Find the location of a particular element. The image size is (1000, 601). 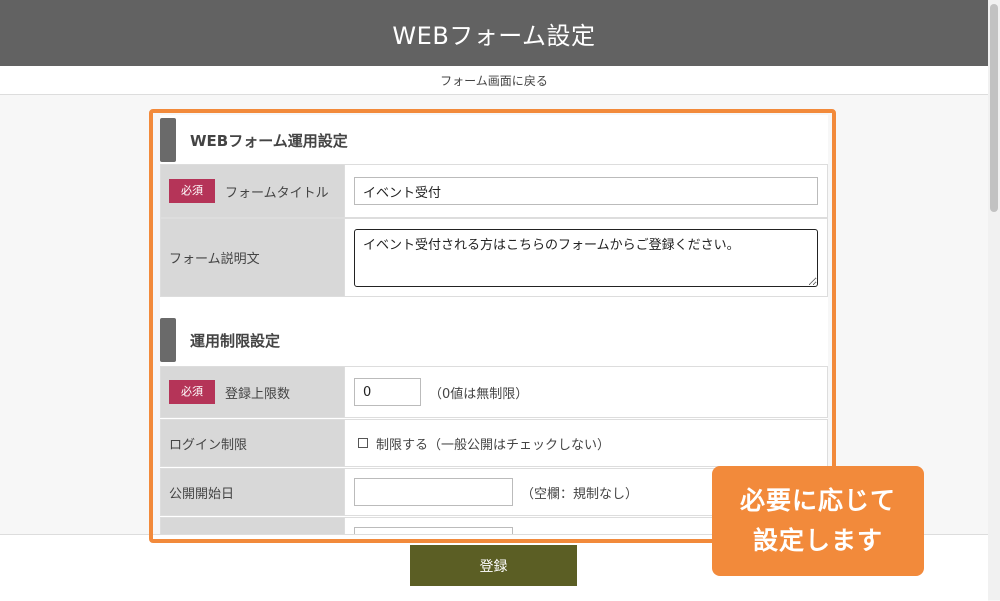

login-restriction-checkbox is located at coordinates (363, 443).